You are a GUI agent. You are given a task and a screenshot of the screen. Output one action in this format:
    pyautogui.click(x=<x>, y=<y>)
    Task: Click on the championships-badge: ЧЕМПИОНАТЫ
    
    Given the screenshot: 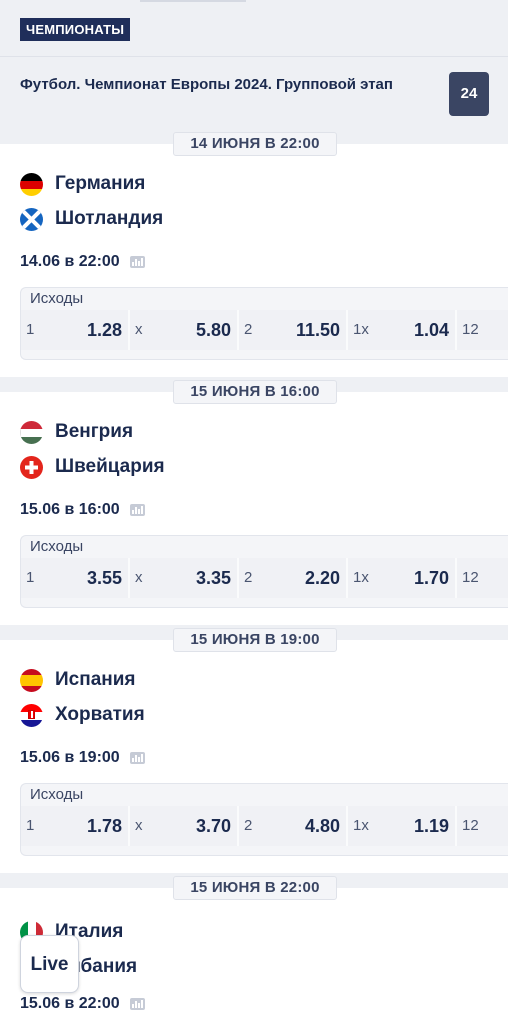 What is the action you would take?
    pyautogui.click(x=75, y=29)
    